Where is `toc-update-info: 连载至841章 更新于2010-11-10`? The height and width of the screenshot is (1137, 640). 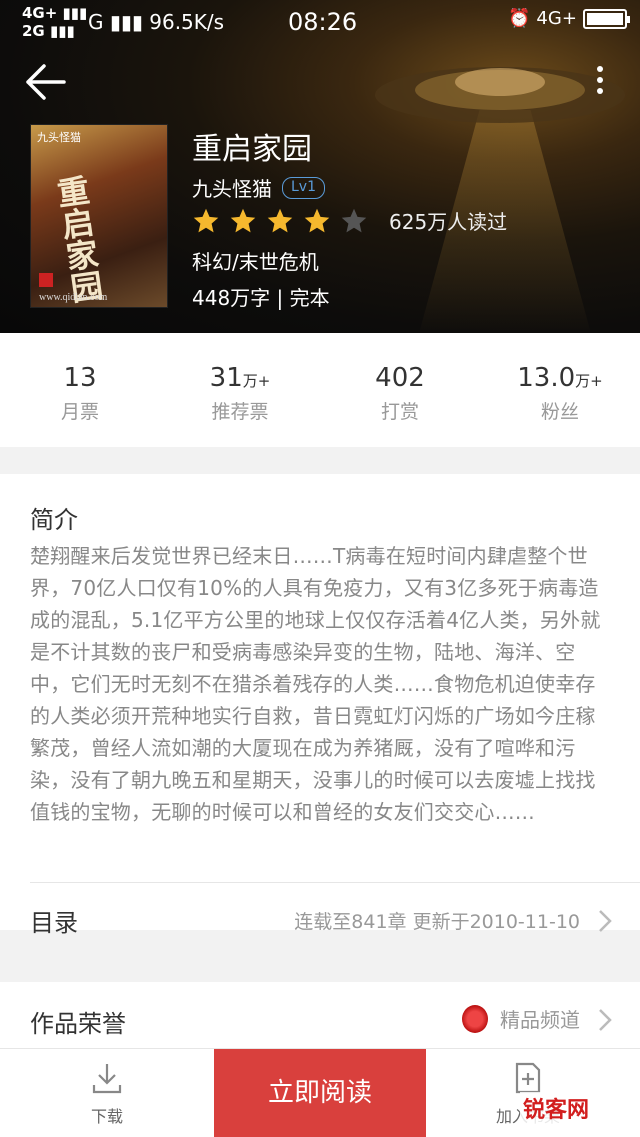
toc-update-info: 连载至841章 更新于2010-11-10 is located at coordinates (437, 922).